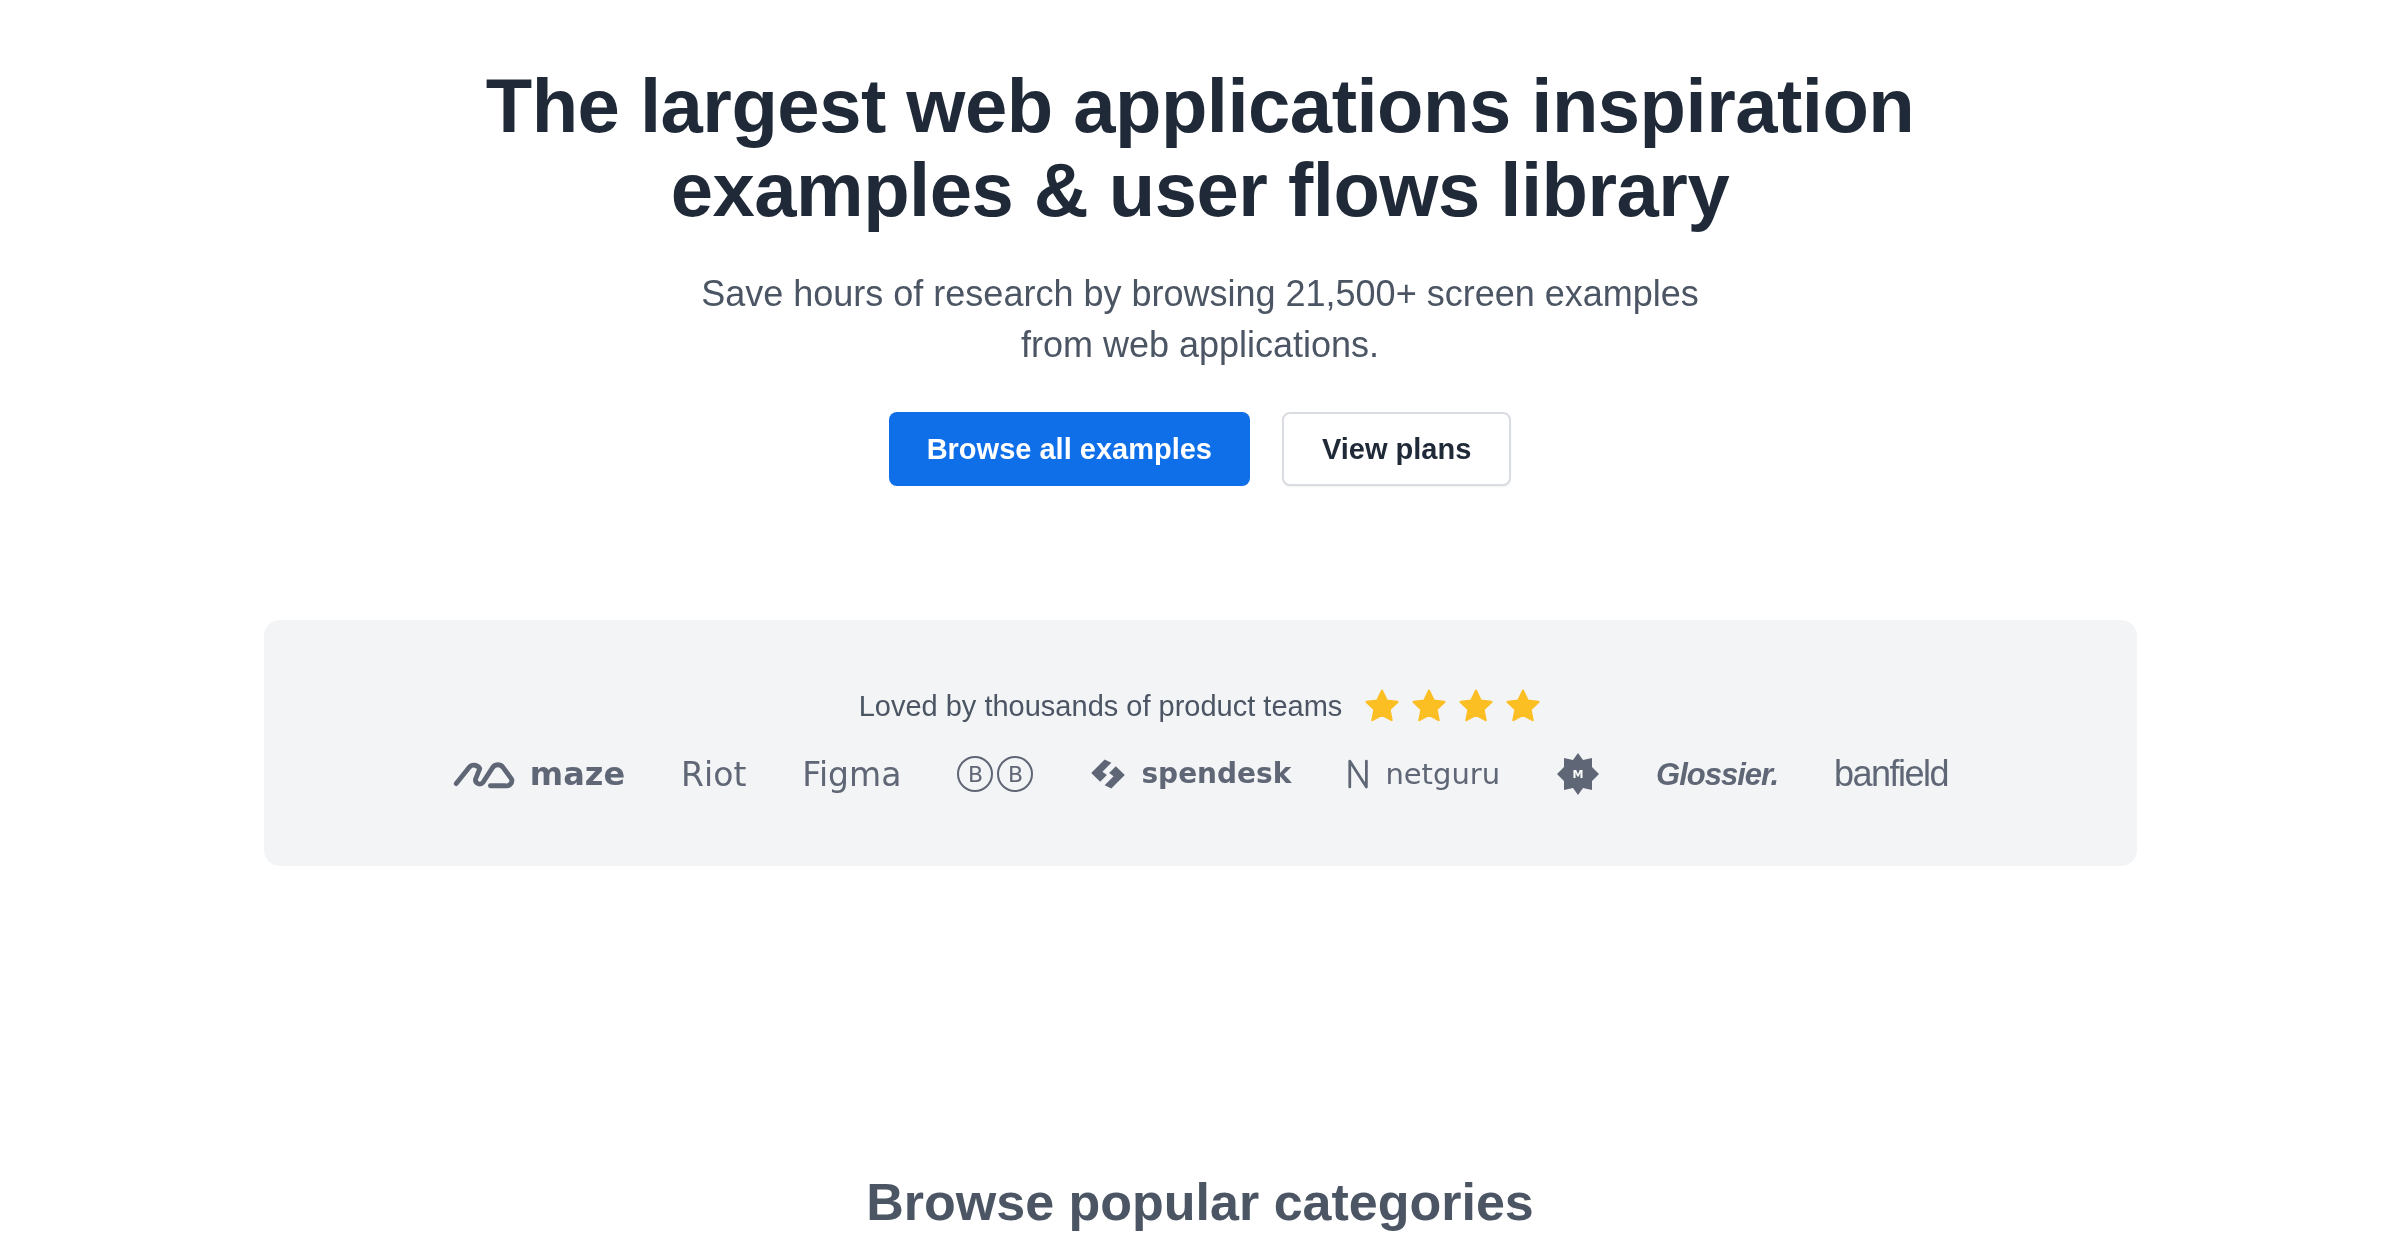 The image size is (2400, 1260). What do you see at coordinates (1069, 449) in the screenshot?
I see `browse-button: Browse all examples` at bounding box center [1069, 449].